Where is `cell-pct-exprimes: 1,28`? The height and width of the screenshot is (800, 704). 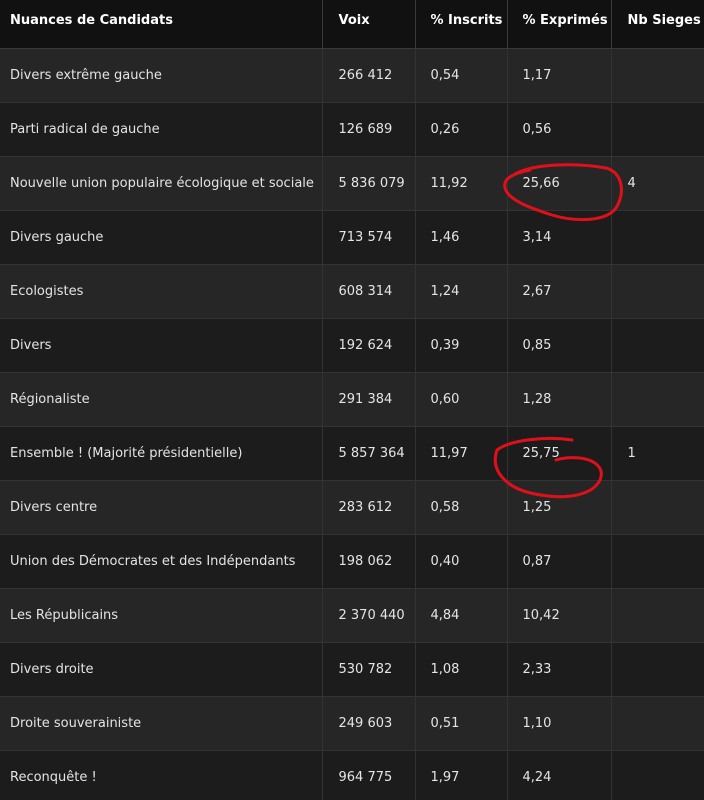 cell-pct-exprimes: 1,28 is located at coordinates (559, 399).